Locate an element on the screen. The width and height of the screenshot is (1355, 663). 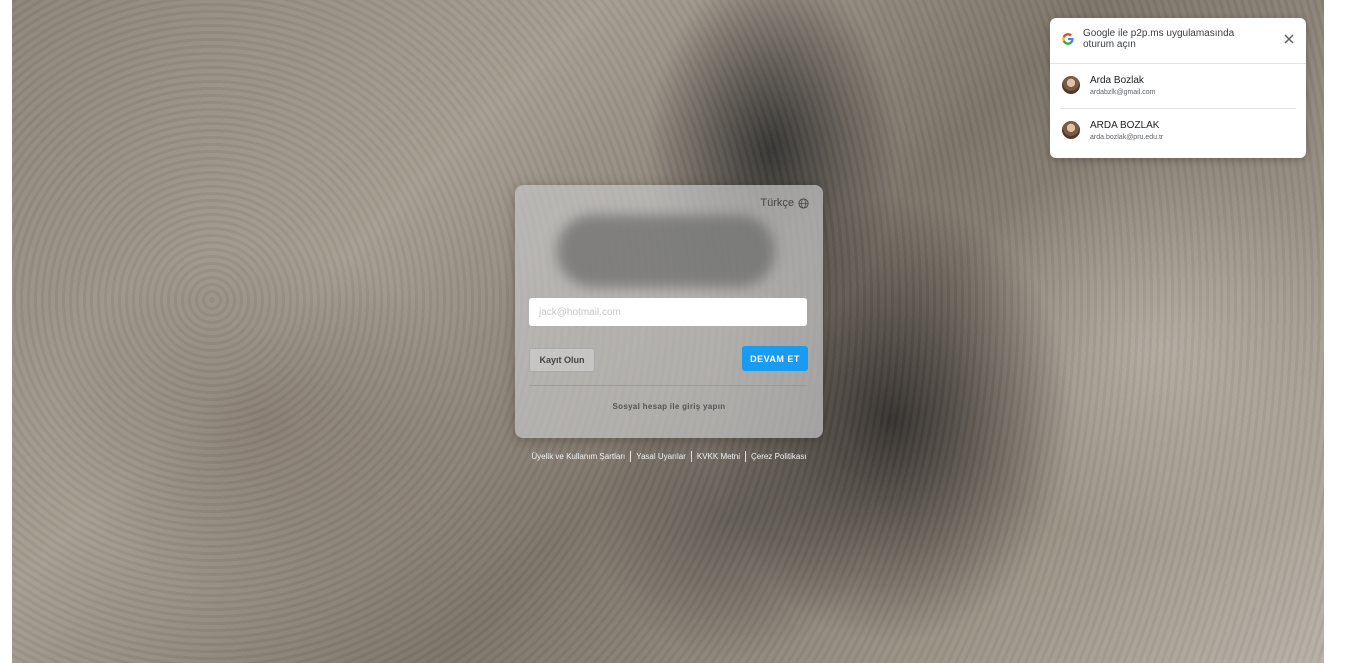
globe-icon is located at coordinates (803, 203).